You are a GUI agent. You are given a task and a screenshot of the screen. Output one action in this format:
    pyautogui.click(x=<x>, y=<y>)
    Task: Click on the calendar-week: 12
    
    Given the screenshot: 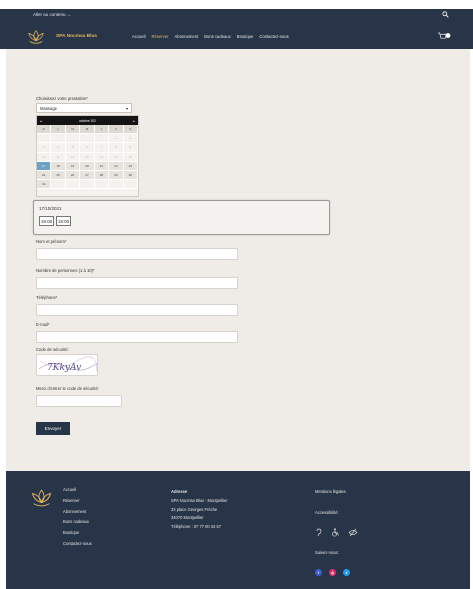 What is the action you would take?
    pyautogui.click(x=87, y=139)
    